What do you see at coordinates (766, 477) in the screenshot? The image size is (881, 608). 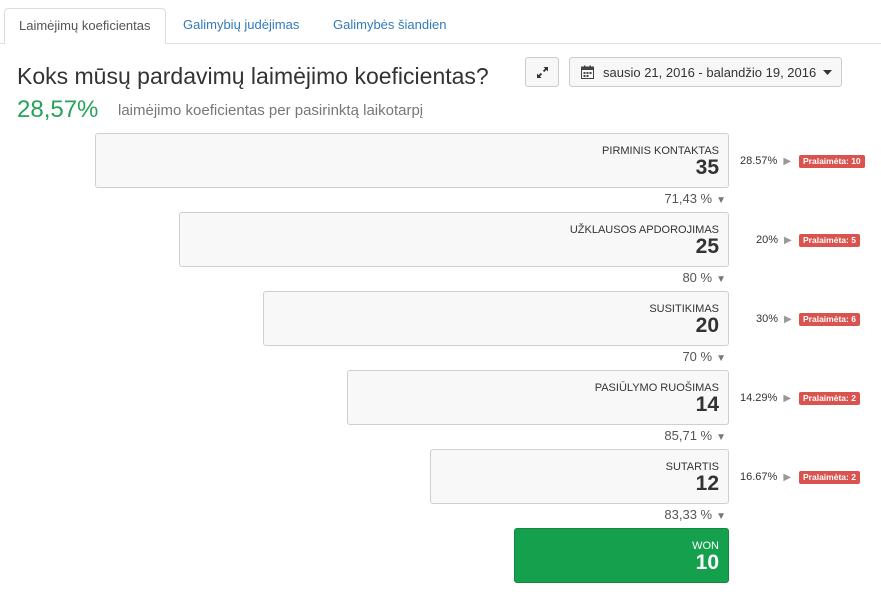 I see `stage-lost-percent: 16.67% ▶` at bounding box center [766, 477].